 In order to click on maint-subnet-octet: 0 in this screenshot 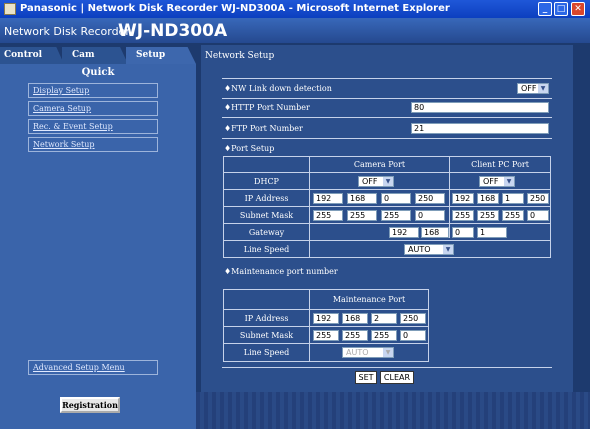, I will do `click(413, 335)`.